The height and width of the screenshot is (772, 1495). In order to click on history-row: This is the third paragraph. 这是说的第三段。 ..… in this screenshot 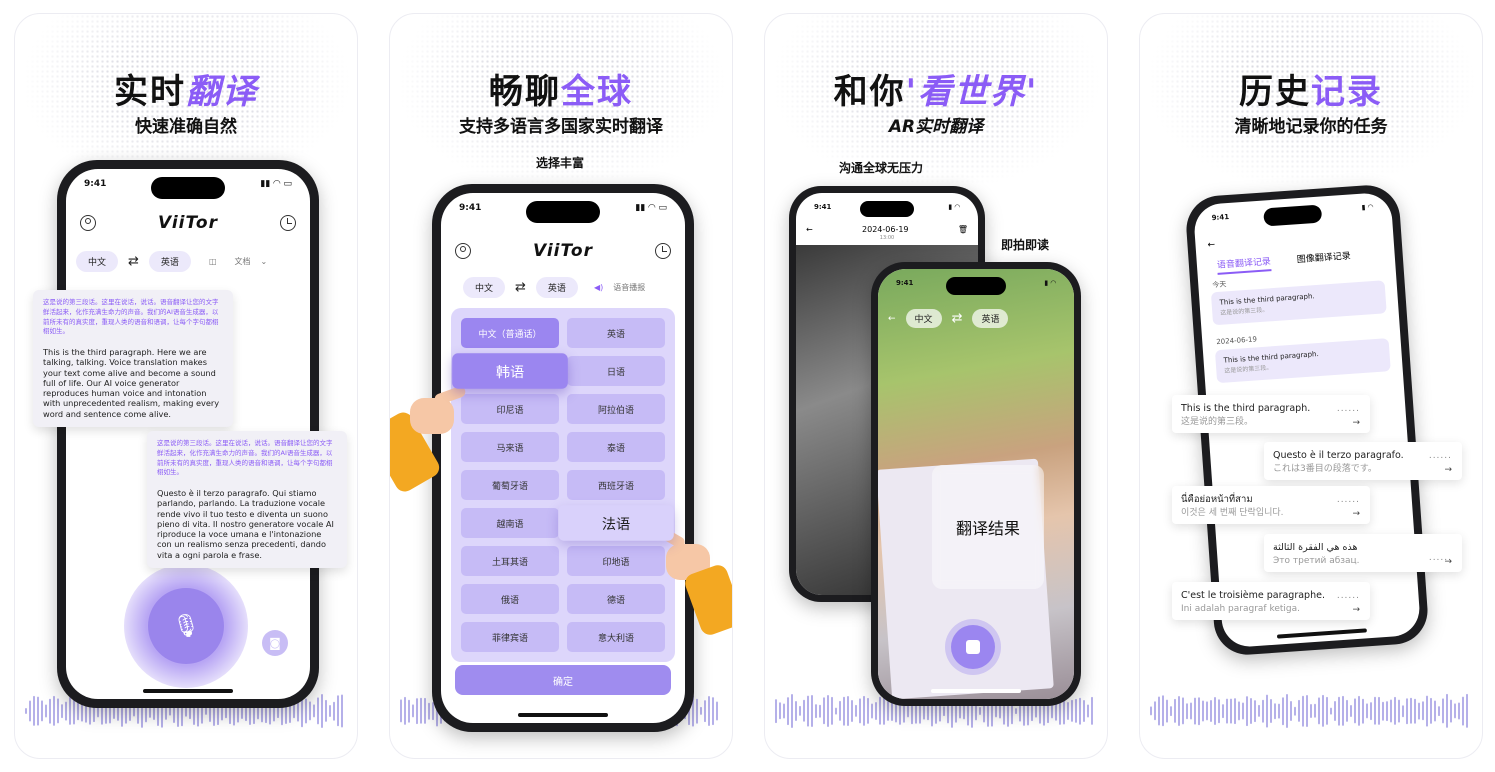, I will do `click(1271, 414)`.